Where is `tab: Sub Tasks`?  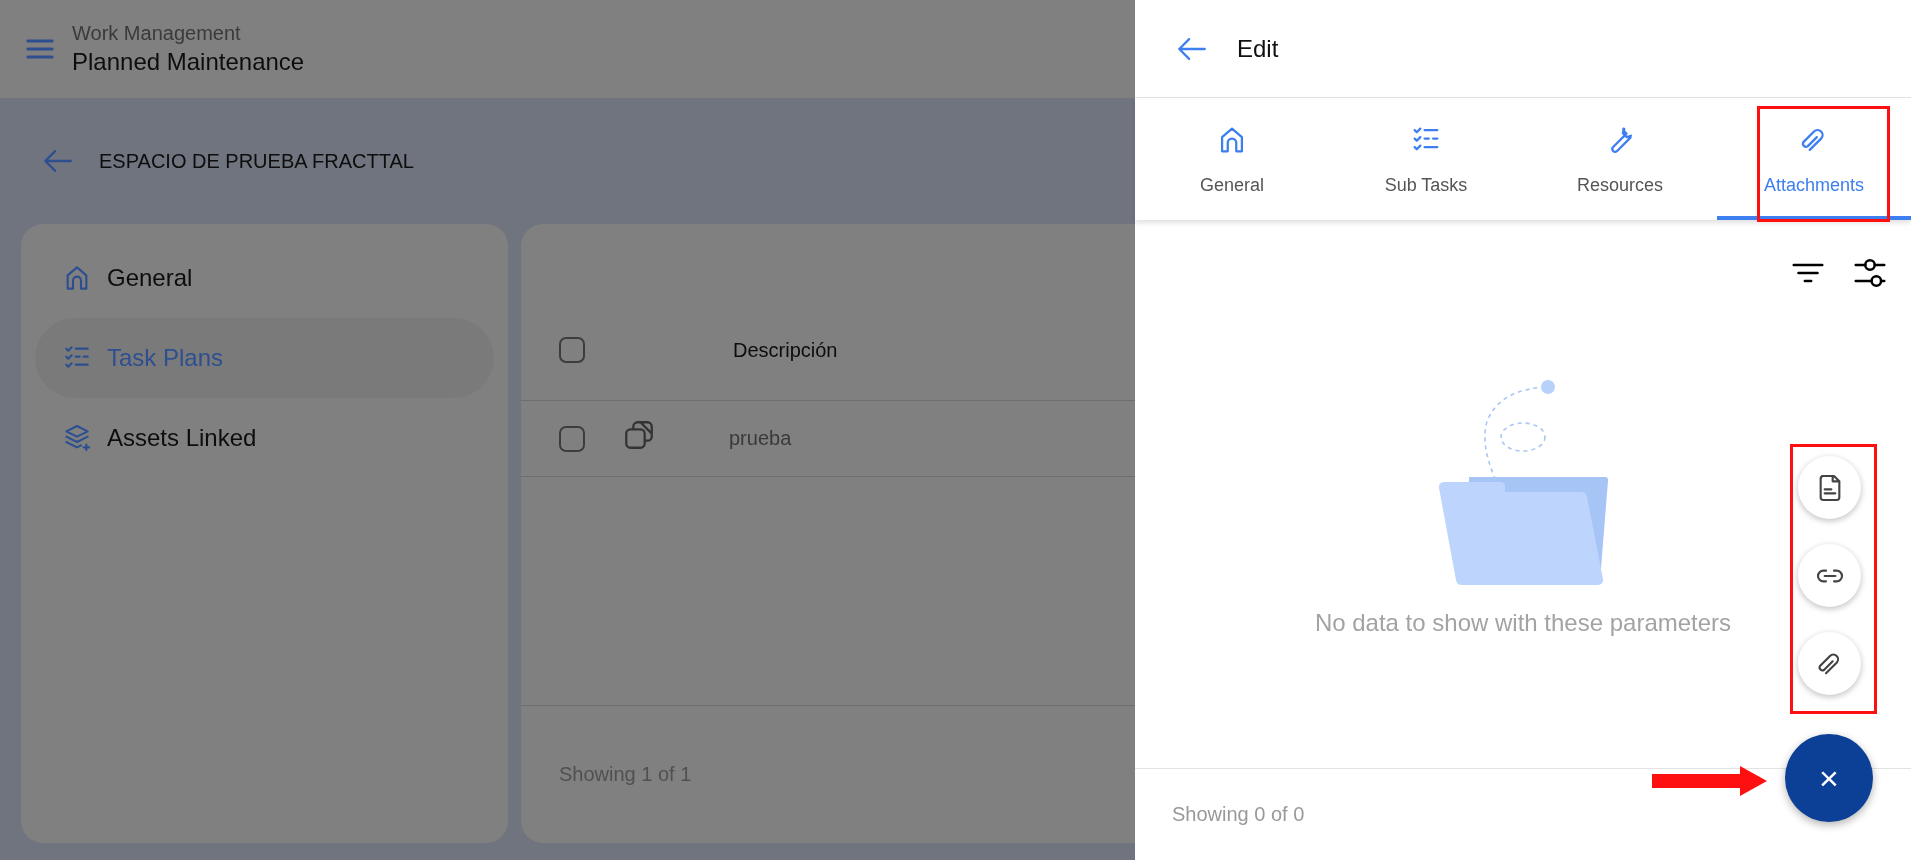 tab: Sub Tasks is located at coordinates (1426, 159).